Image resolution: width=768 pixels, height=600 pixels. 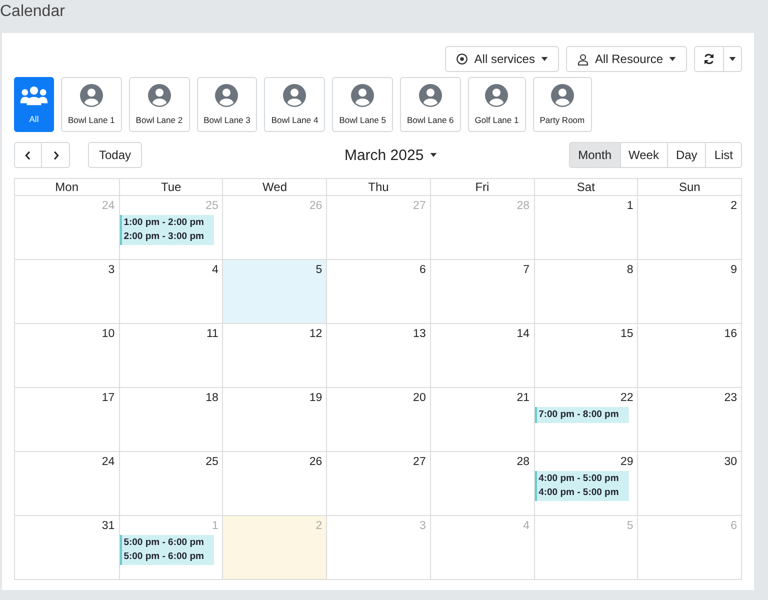 I want to click on day-number: 6, so click(x=734, y=526).